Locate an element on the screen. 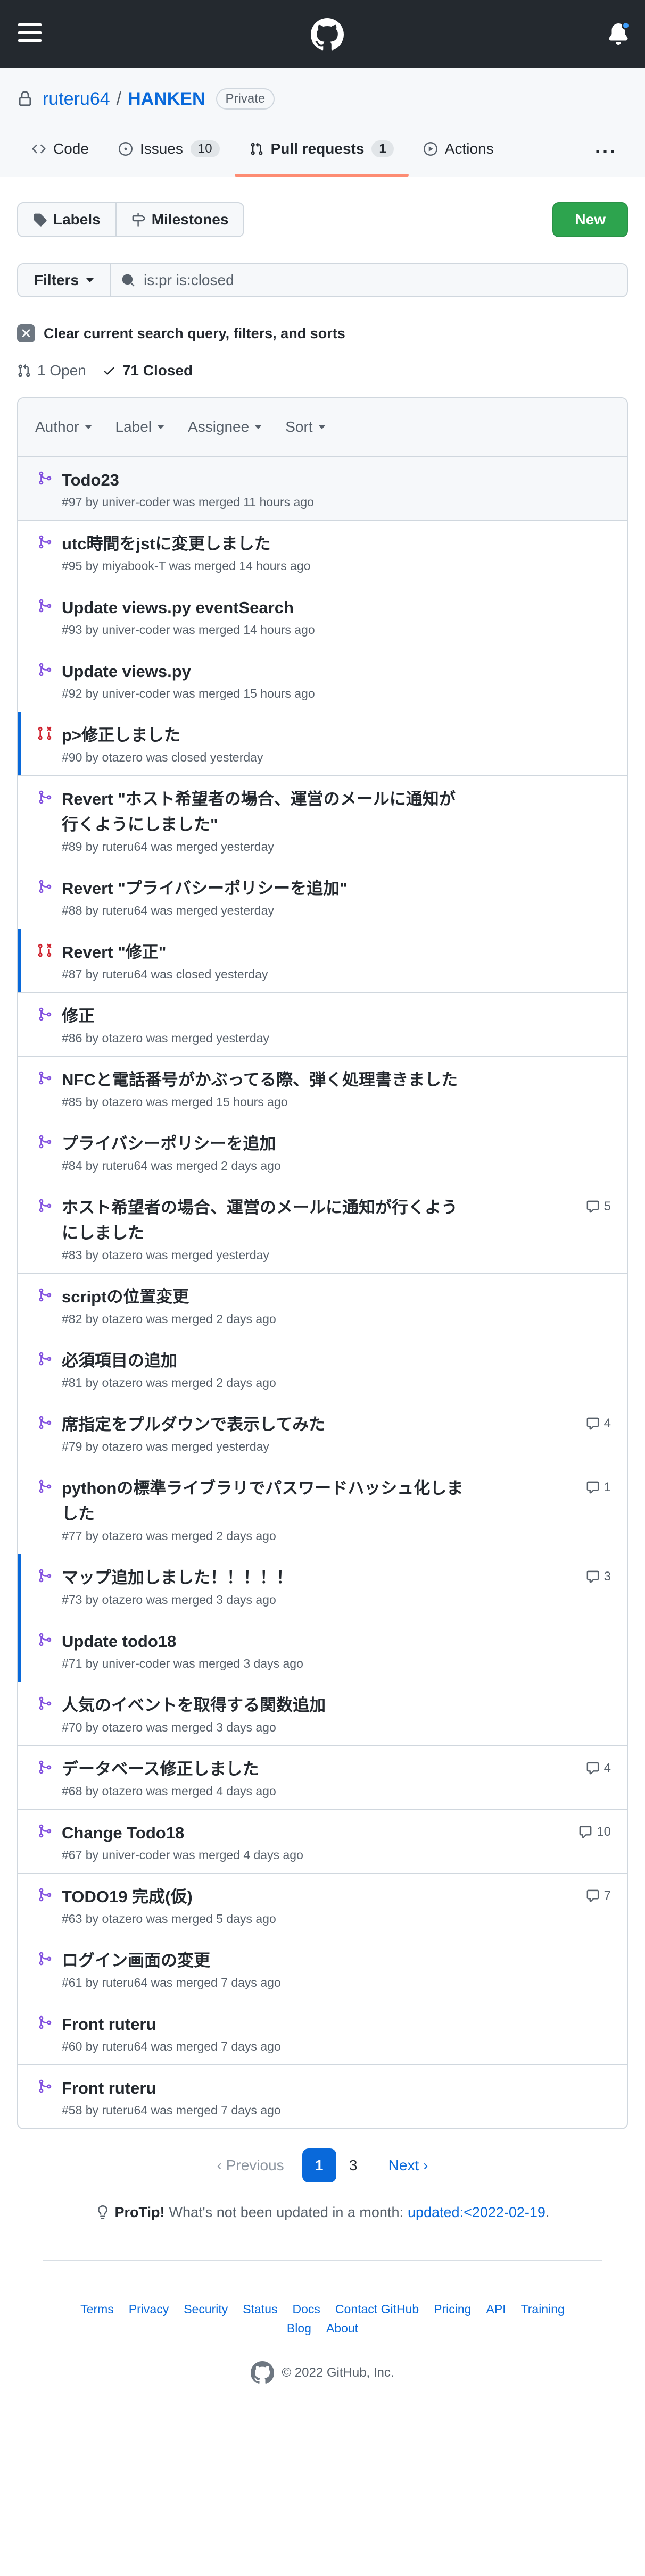 This screenshot has height=2576, width=645. pr-title-link: scriptの位置変更 is located at coordinates (264, 1297).